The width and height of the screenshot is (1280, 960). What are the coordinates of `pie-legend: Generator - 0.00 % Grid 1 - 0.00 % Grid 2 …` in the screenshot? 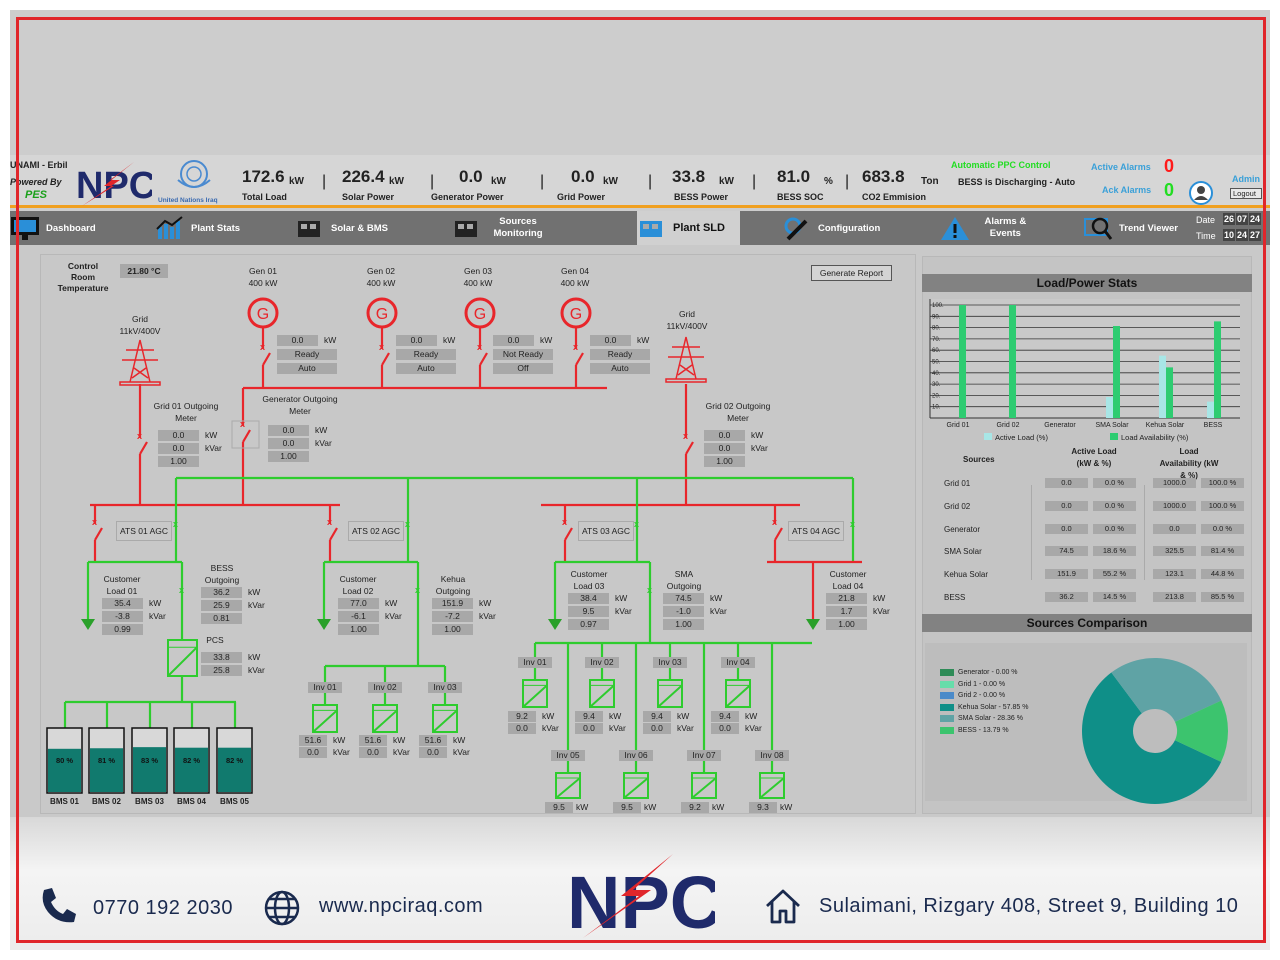 It's located at (984, 701).